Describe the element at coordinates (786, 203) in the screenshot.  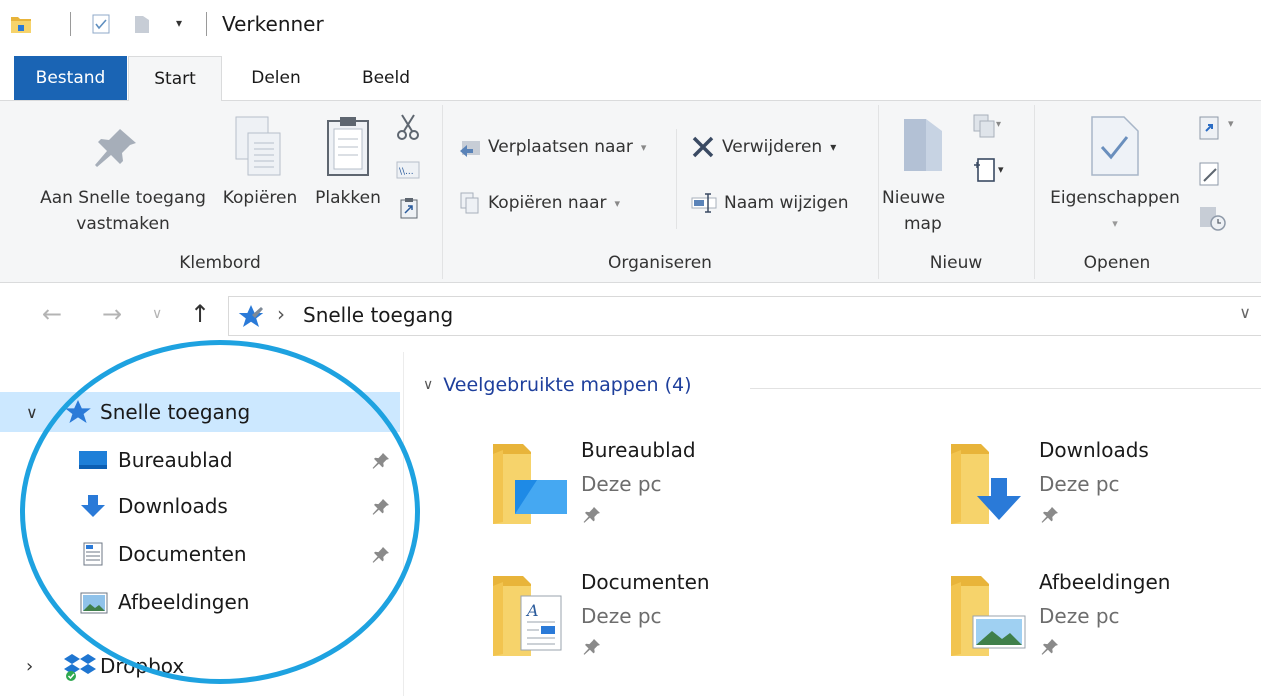
I see `rename-label: Naam wijzigen` at that location.